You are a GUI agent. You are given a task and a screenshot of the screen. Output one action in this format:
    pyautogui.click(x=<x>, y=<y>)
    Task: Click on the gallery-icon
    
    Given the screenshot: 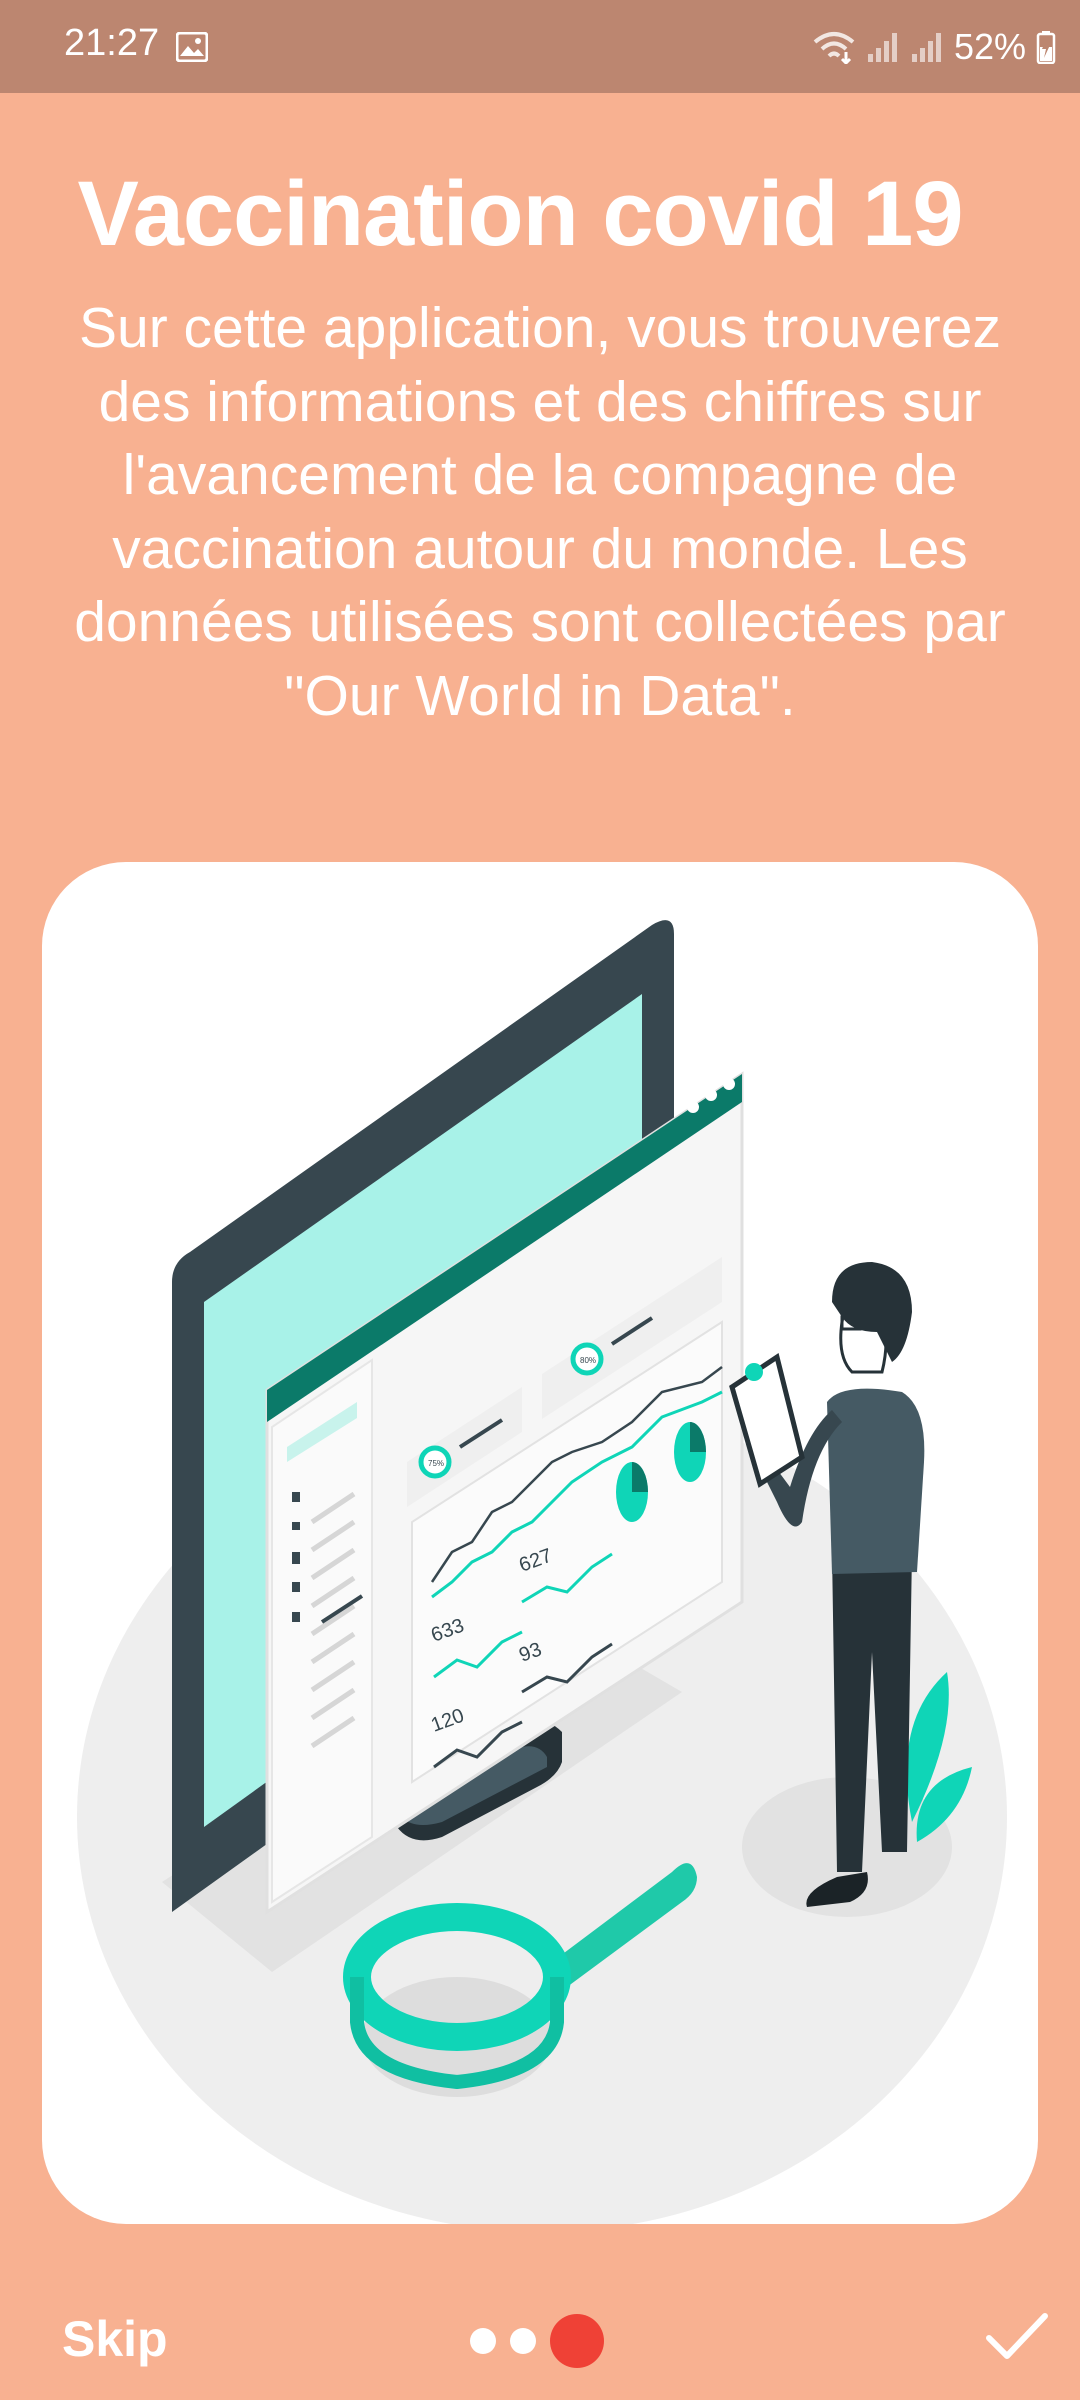 What is the action you would take?
    pyautogui.click(x=192, y=47)
    